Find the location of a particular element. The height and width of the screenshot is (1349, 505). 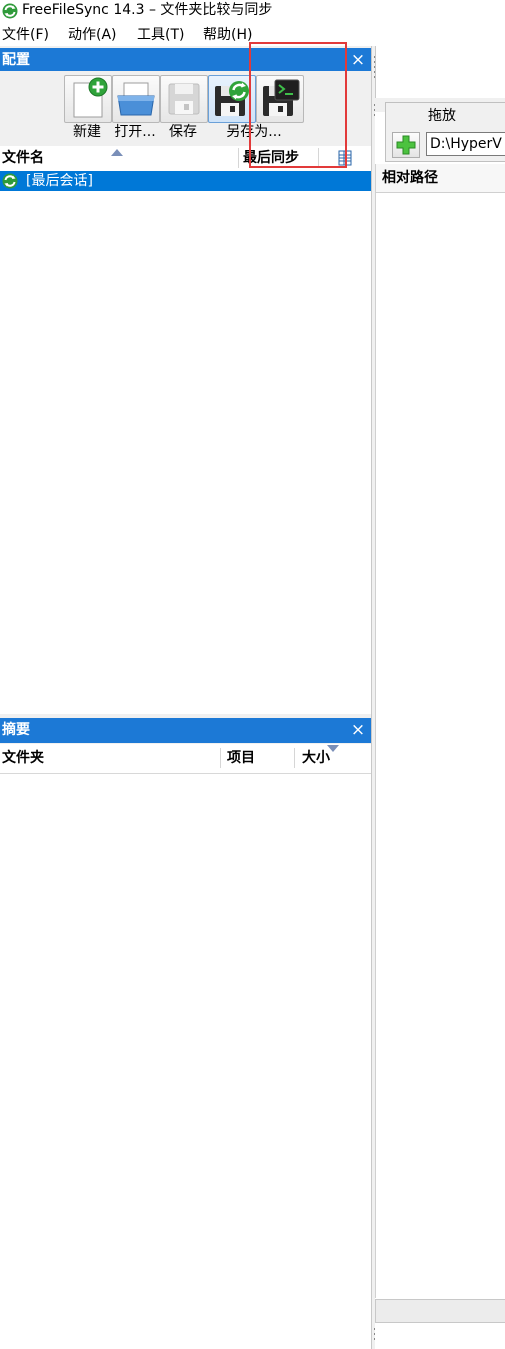

open-config-button is located at coordinates (136, 99).